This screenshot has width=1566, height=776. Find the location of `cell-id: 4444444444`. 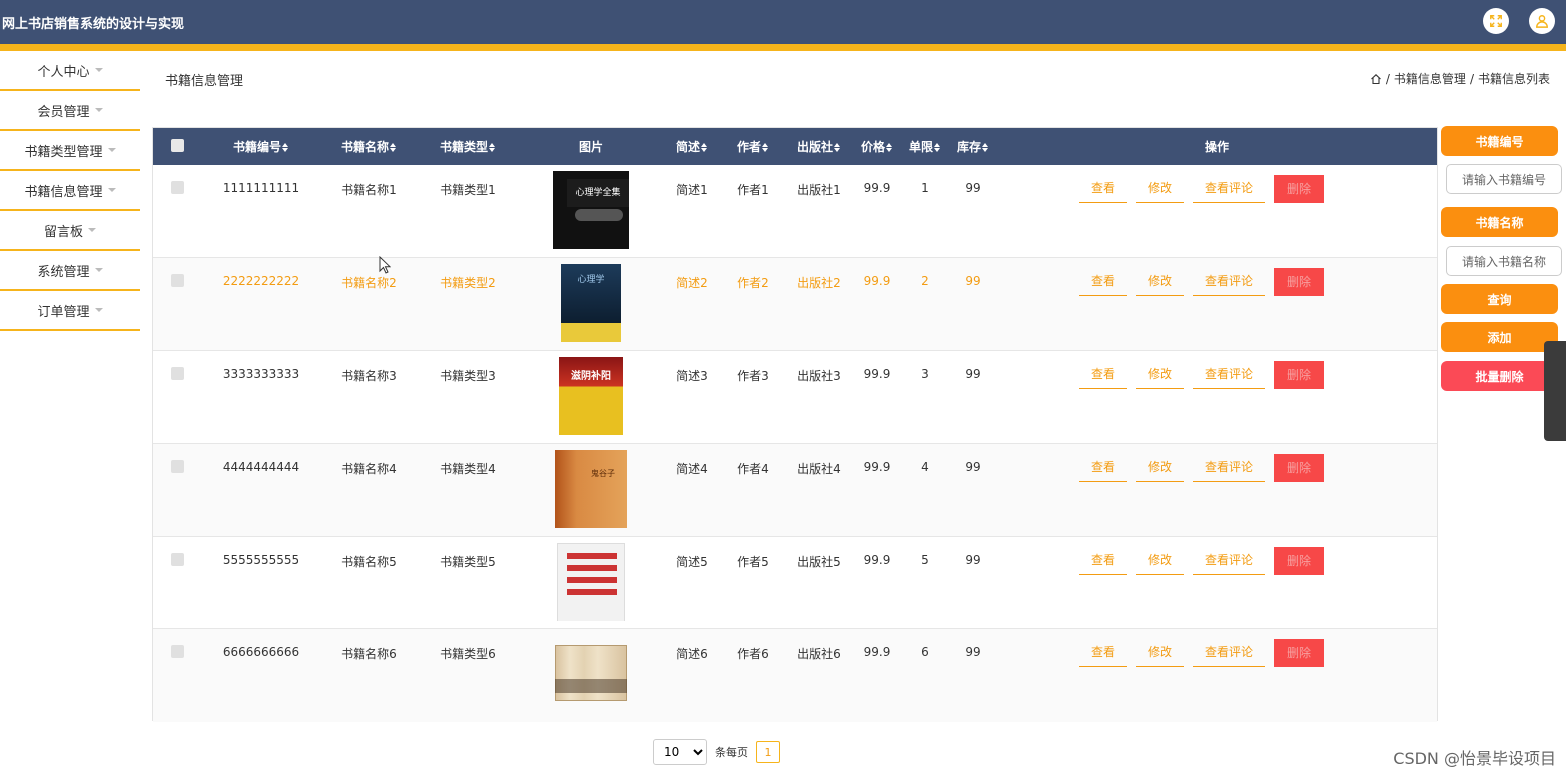

cell-id: 4444444444 is located at coordinates (261, 466).